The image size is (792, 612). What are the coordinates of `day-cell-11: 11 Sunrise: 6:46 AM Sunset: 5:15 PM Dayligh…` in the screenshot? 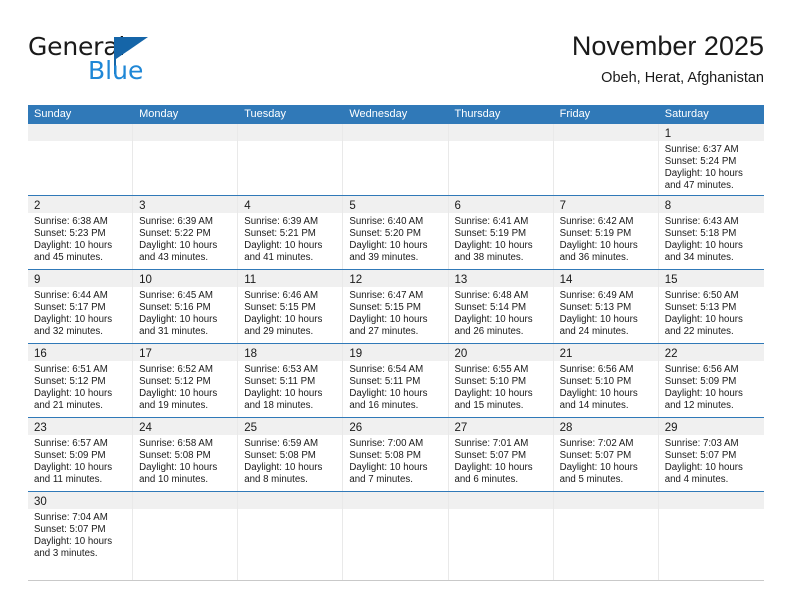 It's located at (291, 306).